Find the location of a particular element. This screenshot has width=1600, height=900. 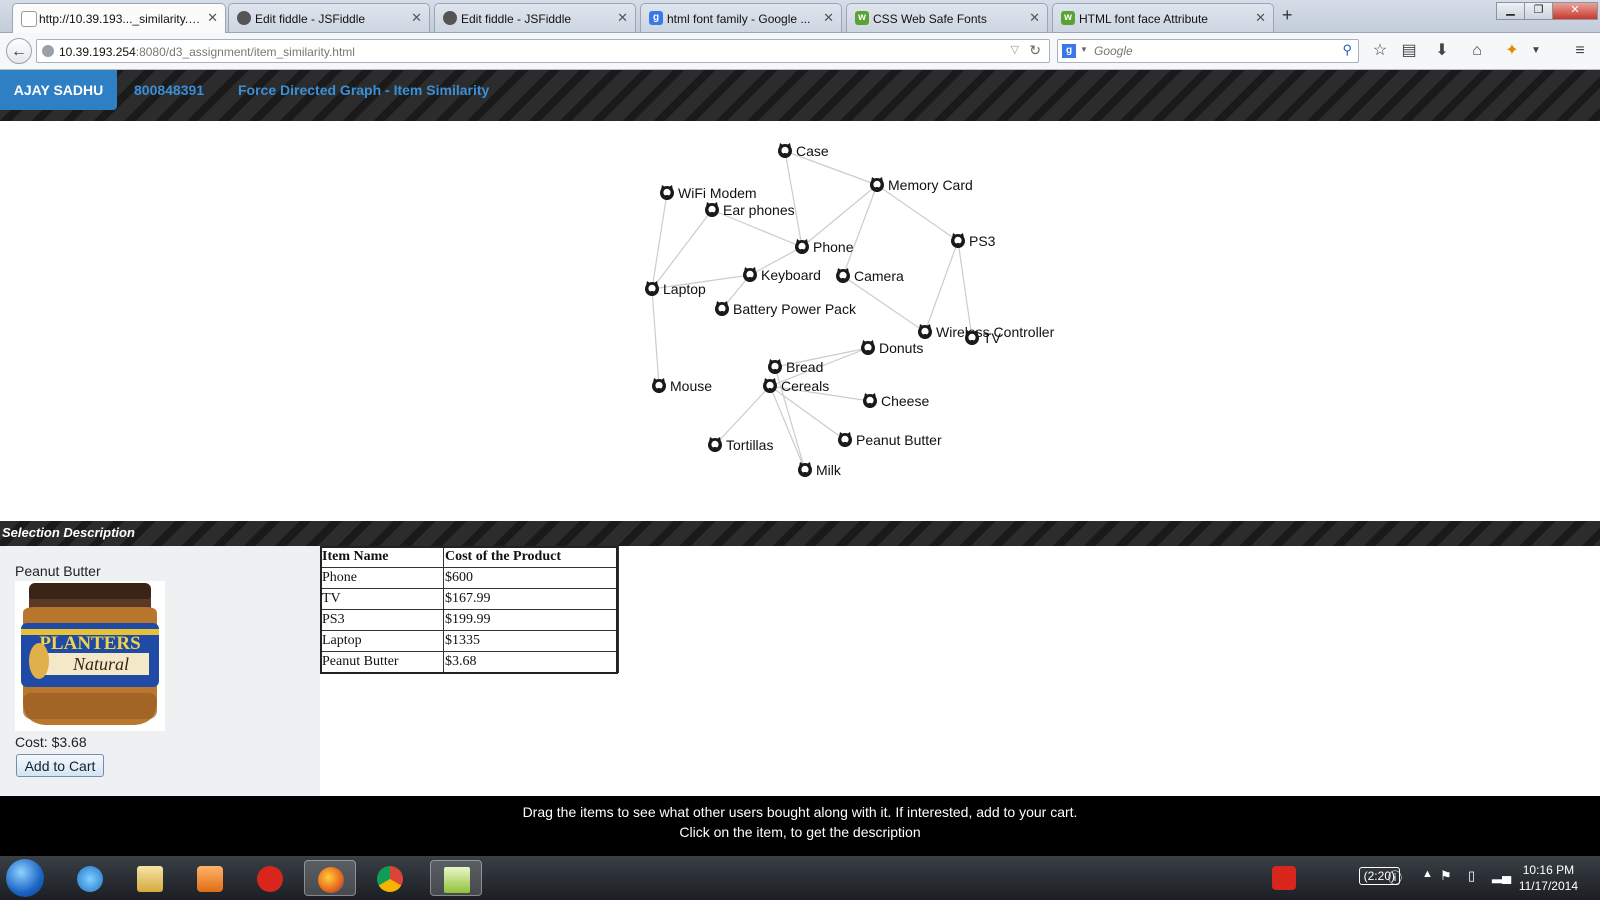

network-signal-icon: ▂▄ is located at coordinates (1501, 876).